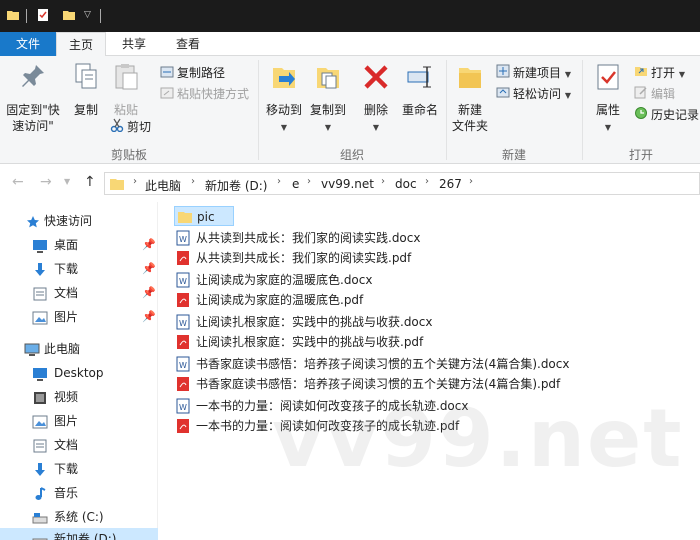  Describe the element at coordinates (201, 73) in the screenshot. I see `copy-path-label: 复制路径` at that location.